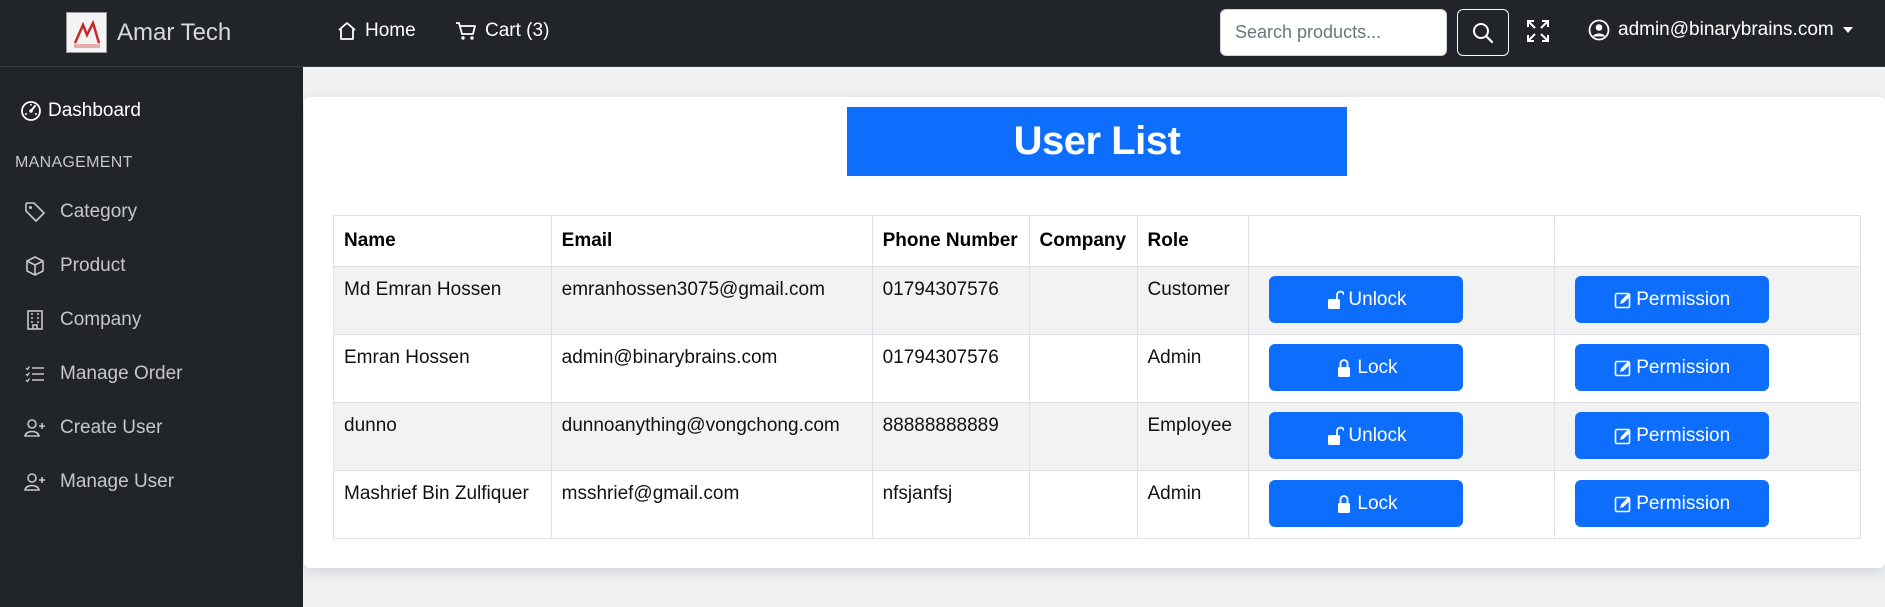 The height and width of the screenshot is (607, 1885). I want to click on sidebar-item-label: Company, so click(101, 319).